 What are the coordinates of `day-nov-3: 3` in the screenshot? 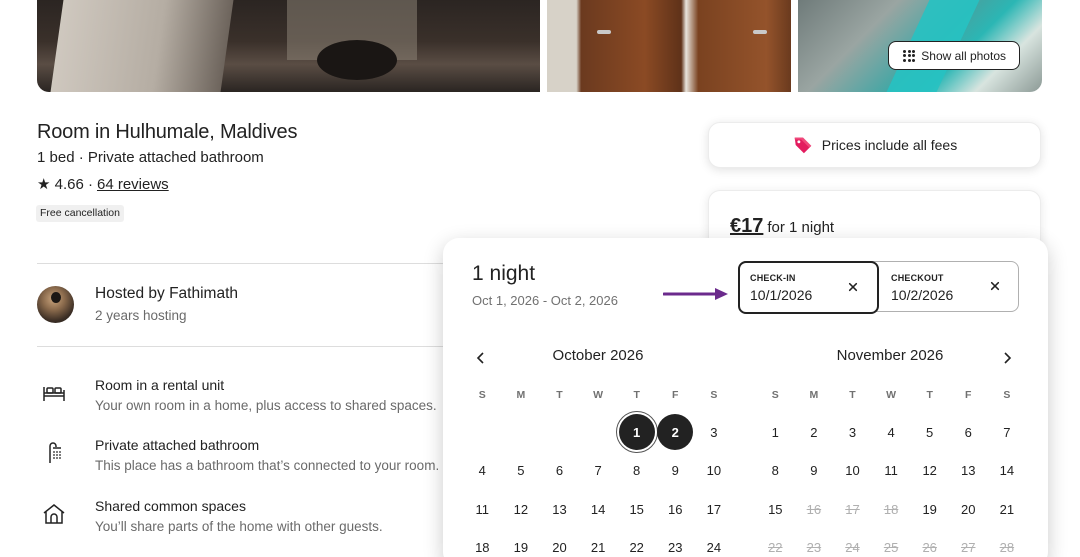 It's located at (852, 432).